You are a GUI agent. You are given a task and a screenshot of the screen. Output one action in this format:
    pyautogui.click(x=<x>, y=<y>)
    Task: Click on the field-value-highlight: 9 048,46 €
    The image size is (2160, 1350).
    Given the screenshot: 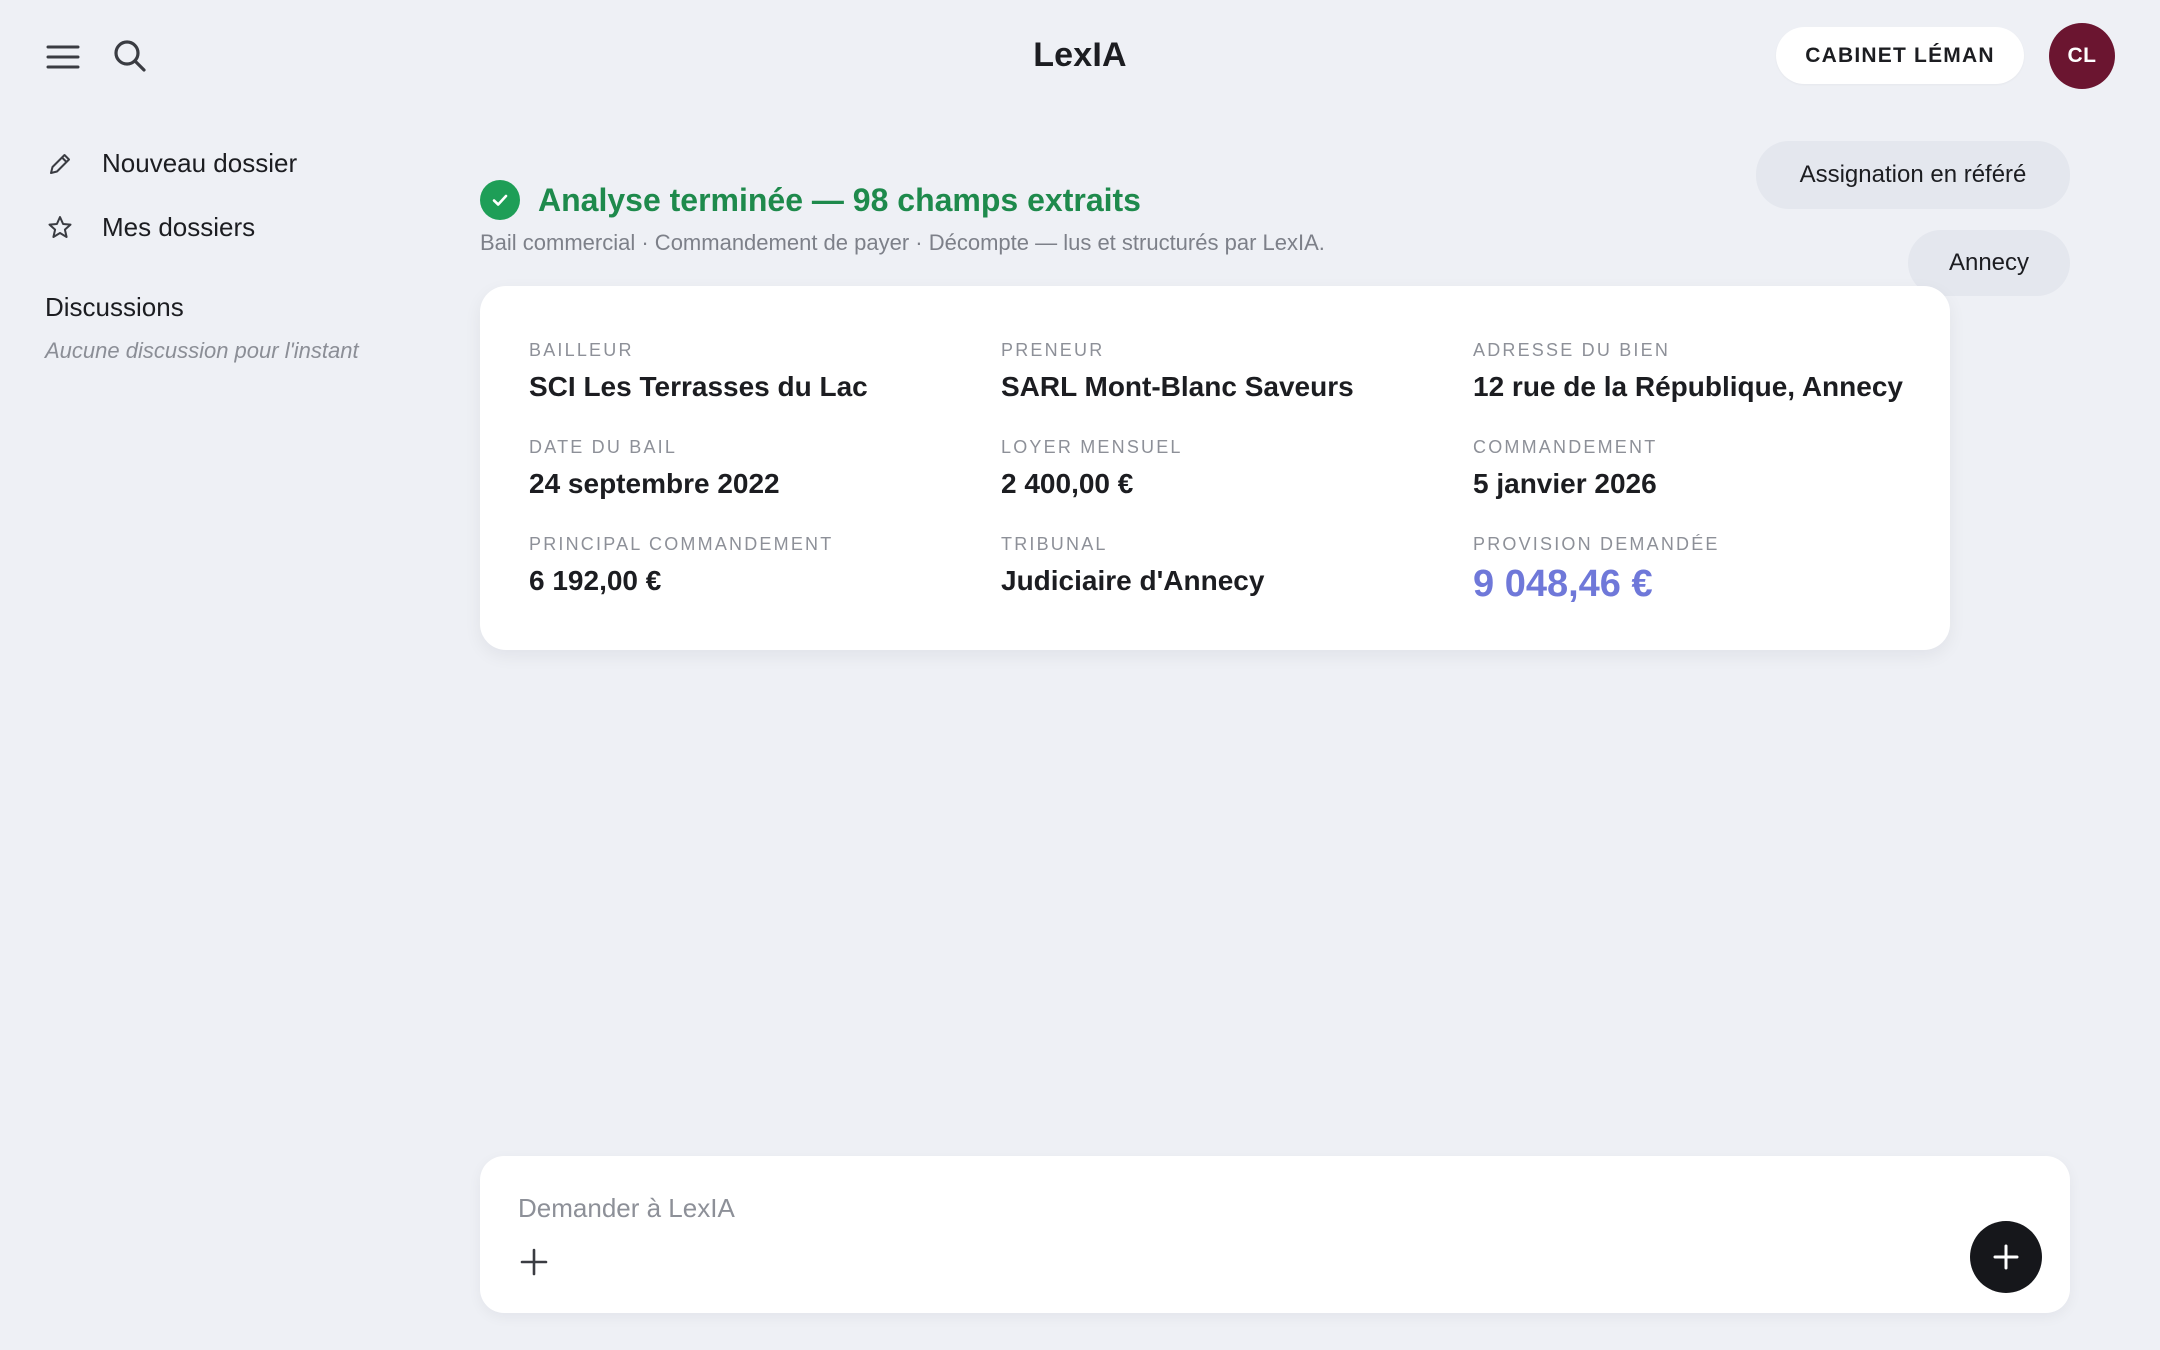 What is the action you would take?
    pyautogui.click(x=1563, y=584)
    